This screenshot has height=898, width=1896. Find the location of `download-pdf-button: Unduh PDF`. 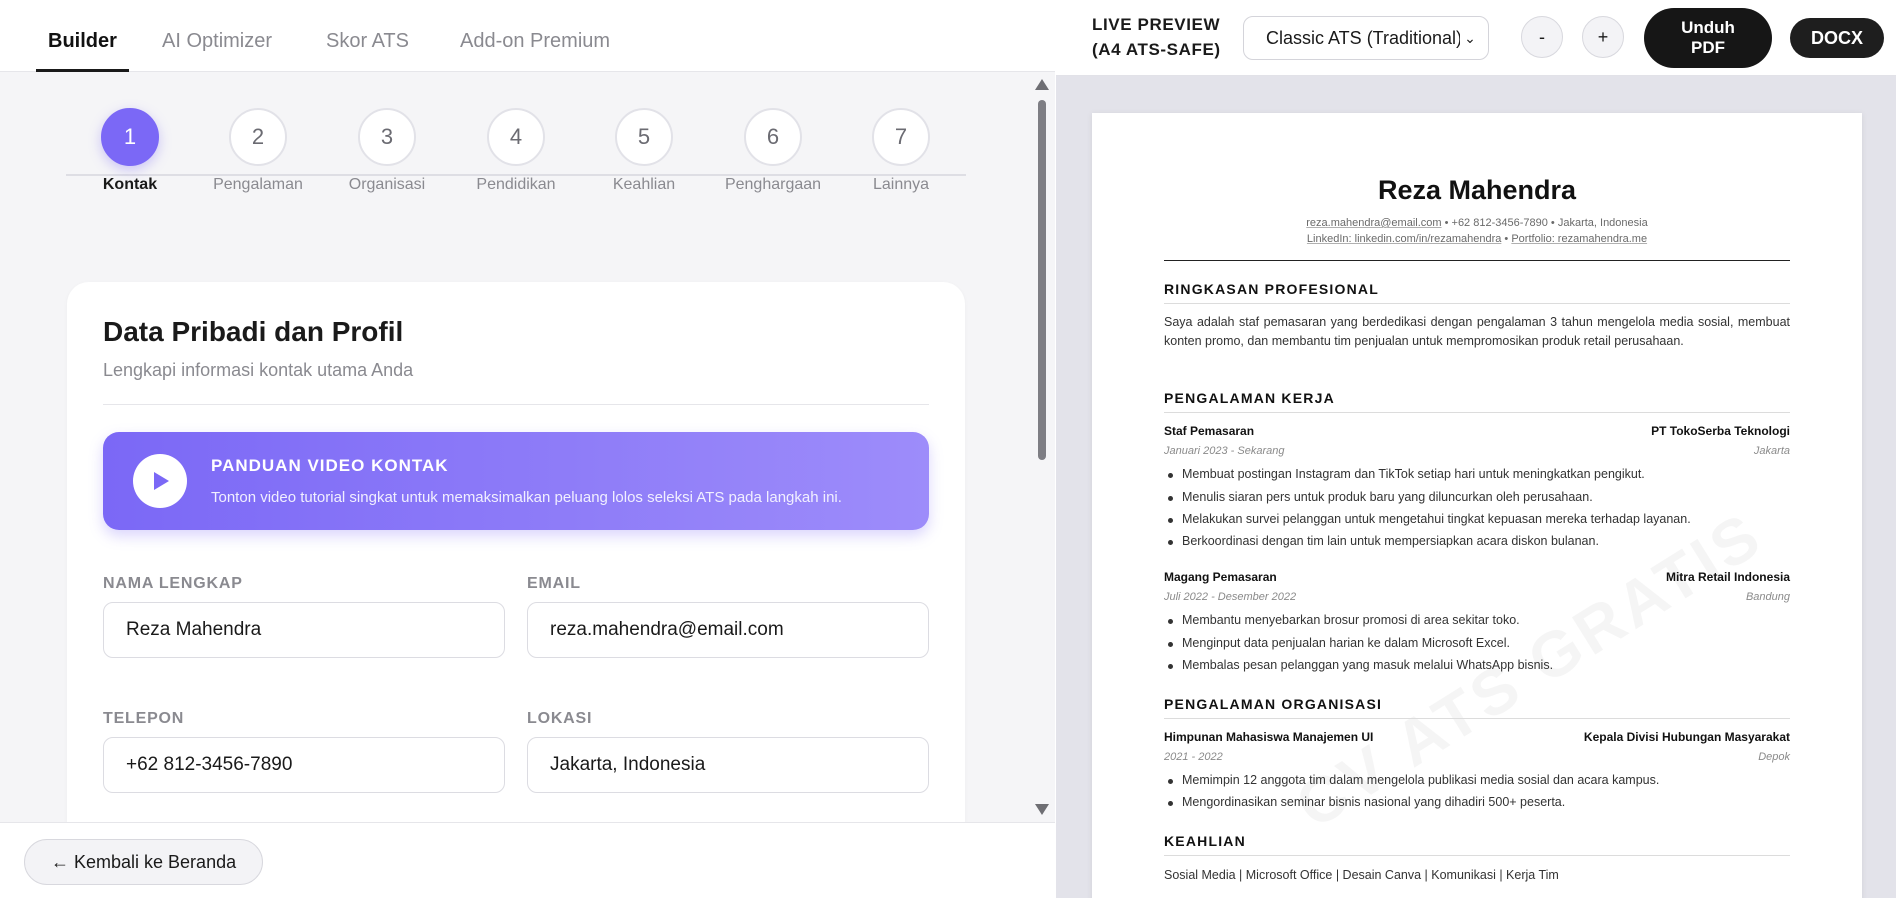

download-pdf-button: Unduh PDF is located at coordinates (1708, 38).